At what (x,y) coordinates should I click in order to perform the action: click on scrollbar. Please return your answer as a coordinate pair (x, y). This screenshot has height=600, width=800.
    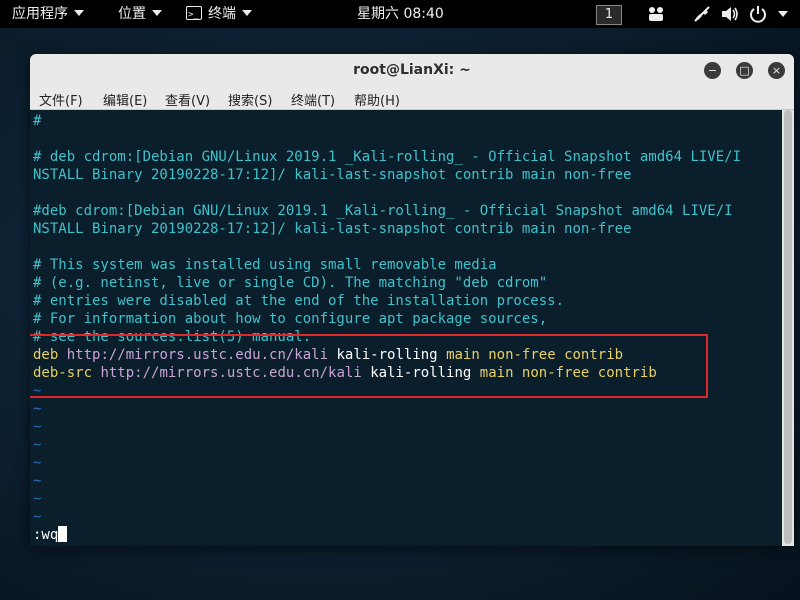
    Looking at the image, I should click on (788, 328).